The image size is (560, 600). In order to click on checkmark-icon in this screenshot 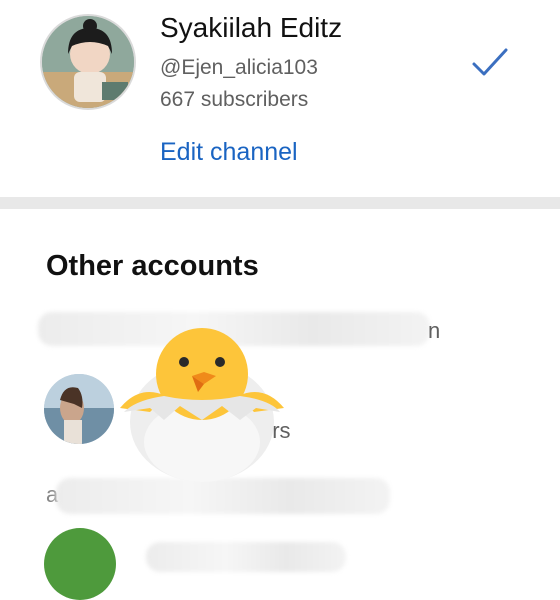, I will do `click(490, 62)`.